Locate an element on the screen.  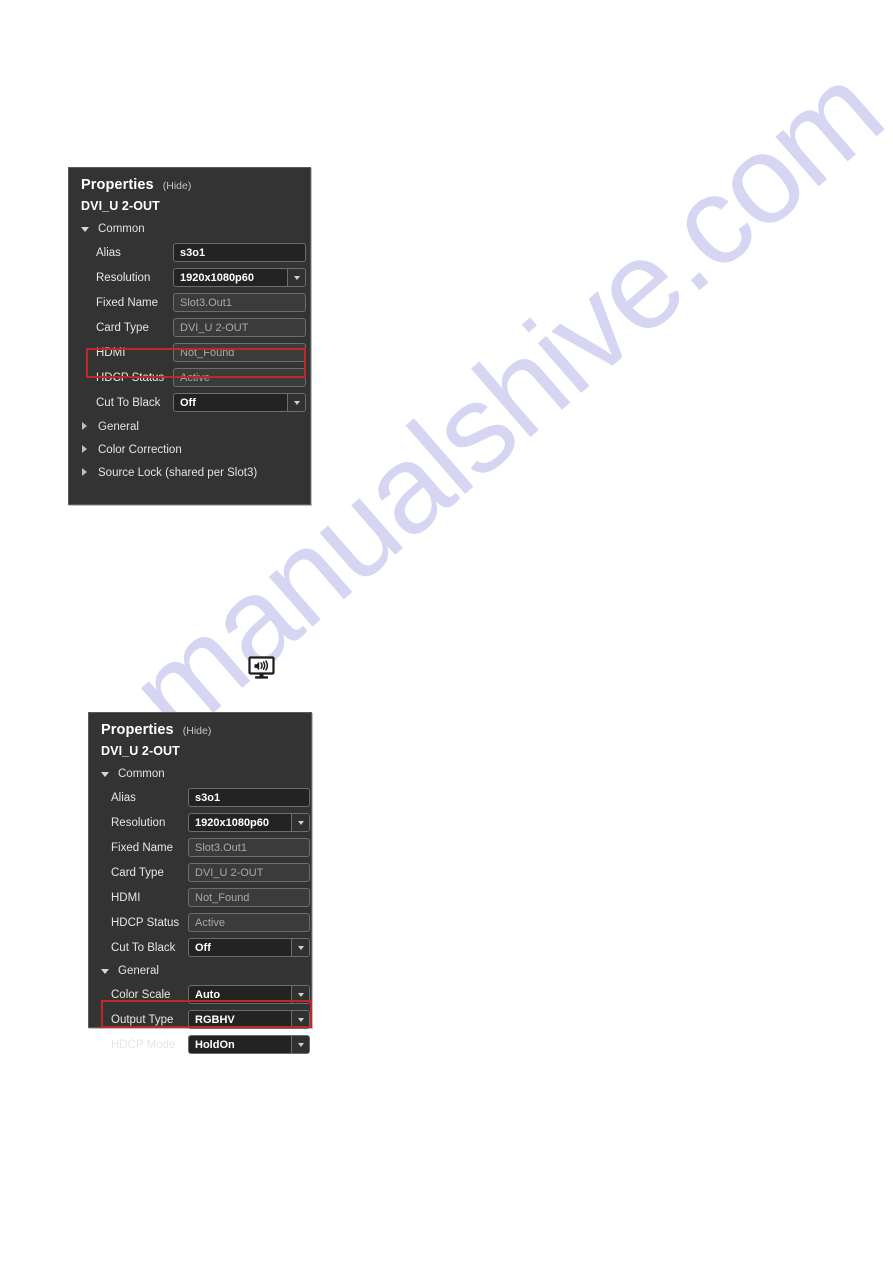
property-row-fixed-name: Fixed Name Slot3.Out1 is located at coordinates (189, 302).